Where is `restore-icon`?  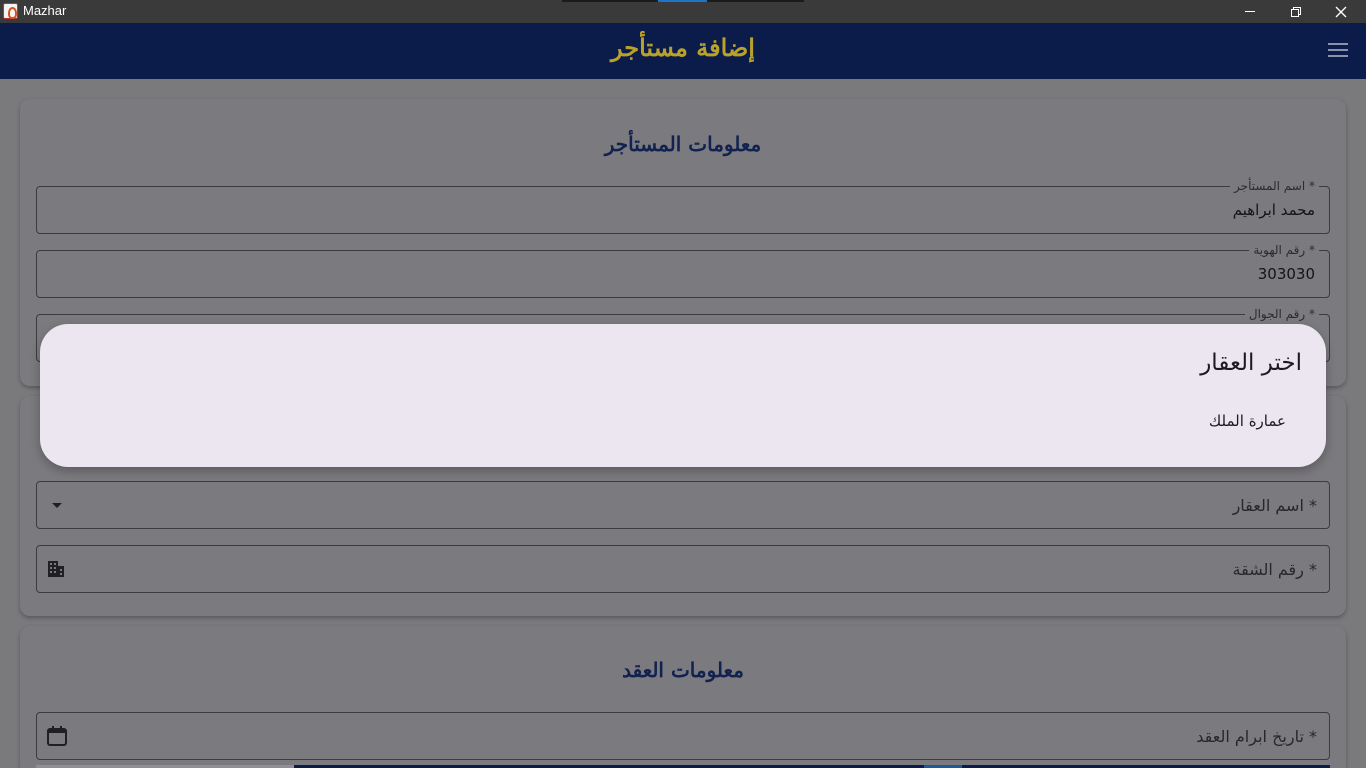
restore-icon is located at coordinates (1296, 11).